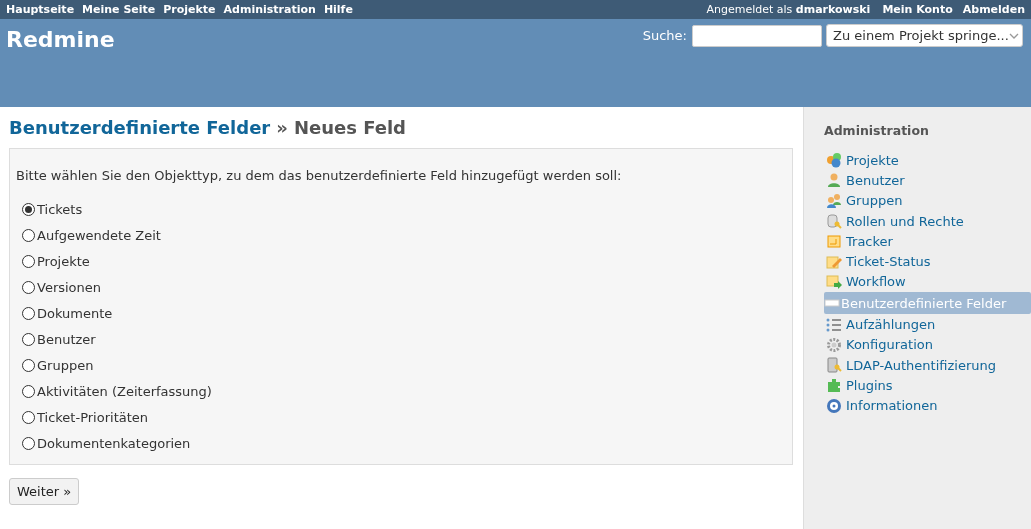 The height and width of the screenshot is (529, 1031). What do you see at coordinates (757, 35) in the screenshot?
I see `search-field` at bounding box center [757, 35].